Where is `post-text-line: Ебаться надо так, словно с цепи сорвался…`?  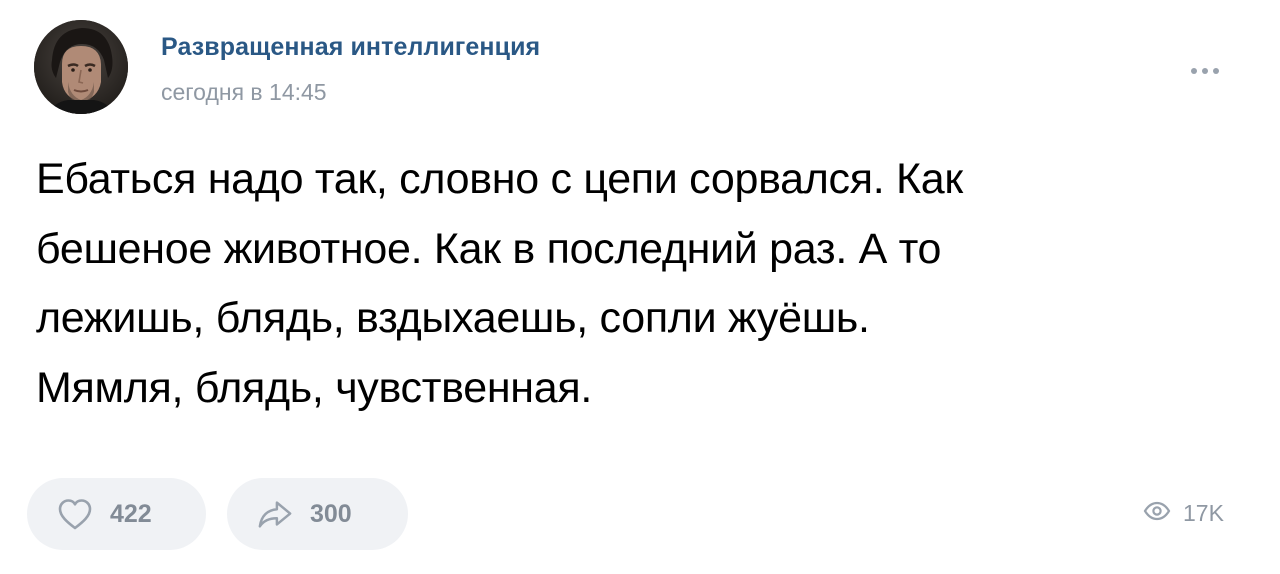 post-text-line: Ебаться надо так, словно с цепи сорвался… is located at coordinates (499, 179).